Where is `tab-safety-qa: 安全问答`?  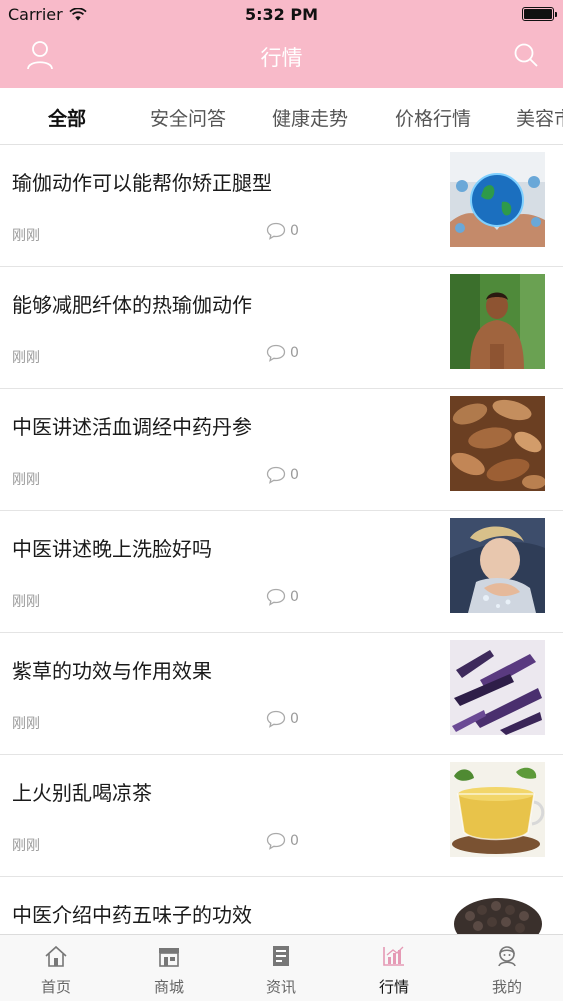 tab-safety-qa: 安全问答 is located at coordinates (188, 117).